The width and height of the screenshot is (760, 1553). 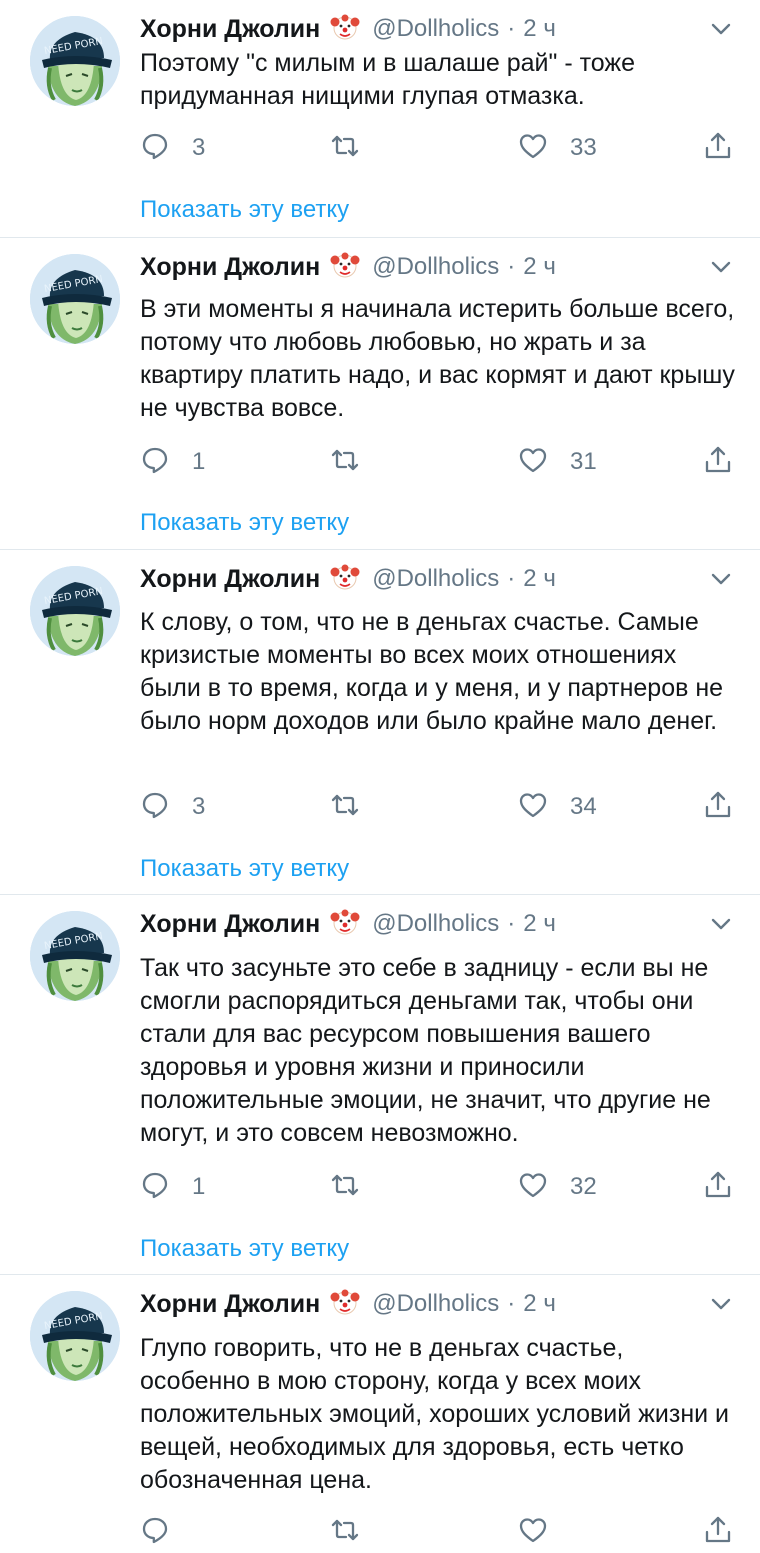 I want to click on like-button: 32, so click(x=557, y=1187).